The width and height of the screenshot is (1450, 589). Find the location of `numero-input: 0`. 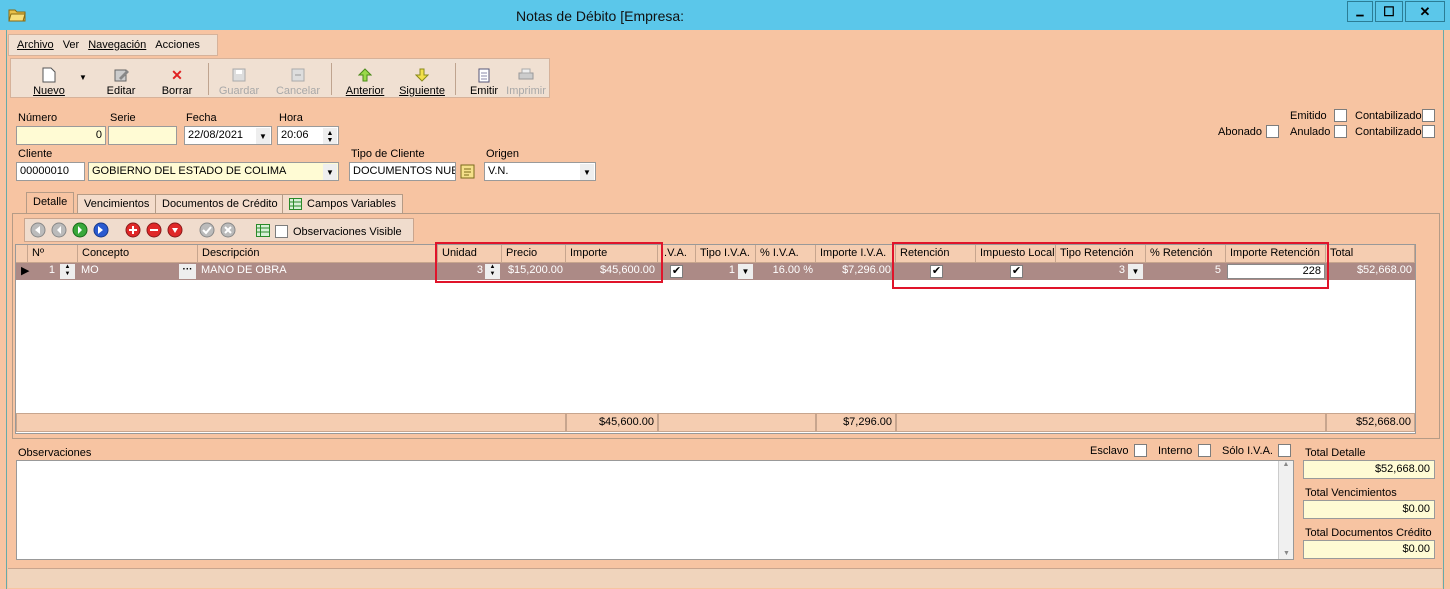

numero-input: 0 is located at coordinates (61, 135).